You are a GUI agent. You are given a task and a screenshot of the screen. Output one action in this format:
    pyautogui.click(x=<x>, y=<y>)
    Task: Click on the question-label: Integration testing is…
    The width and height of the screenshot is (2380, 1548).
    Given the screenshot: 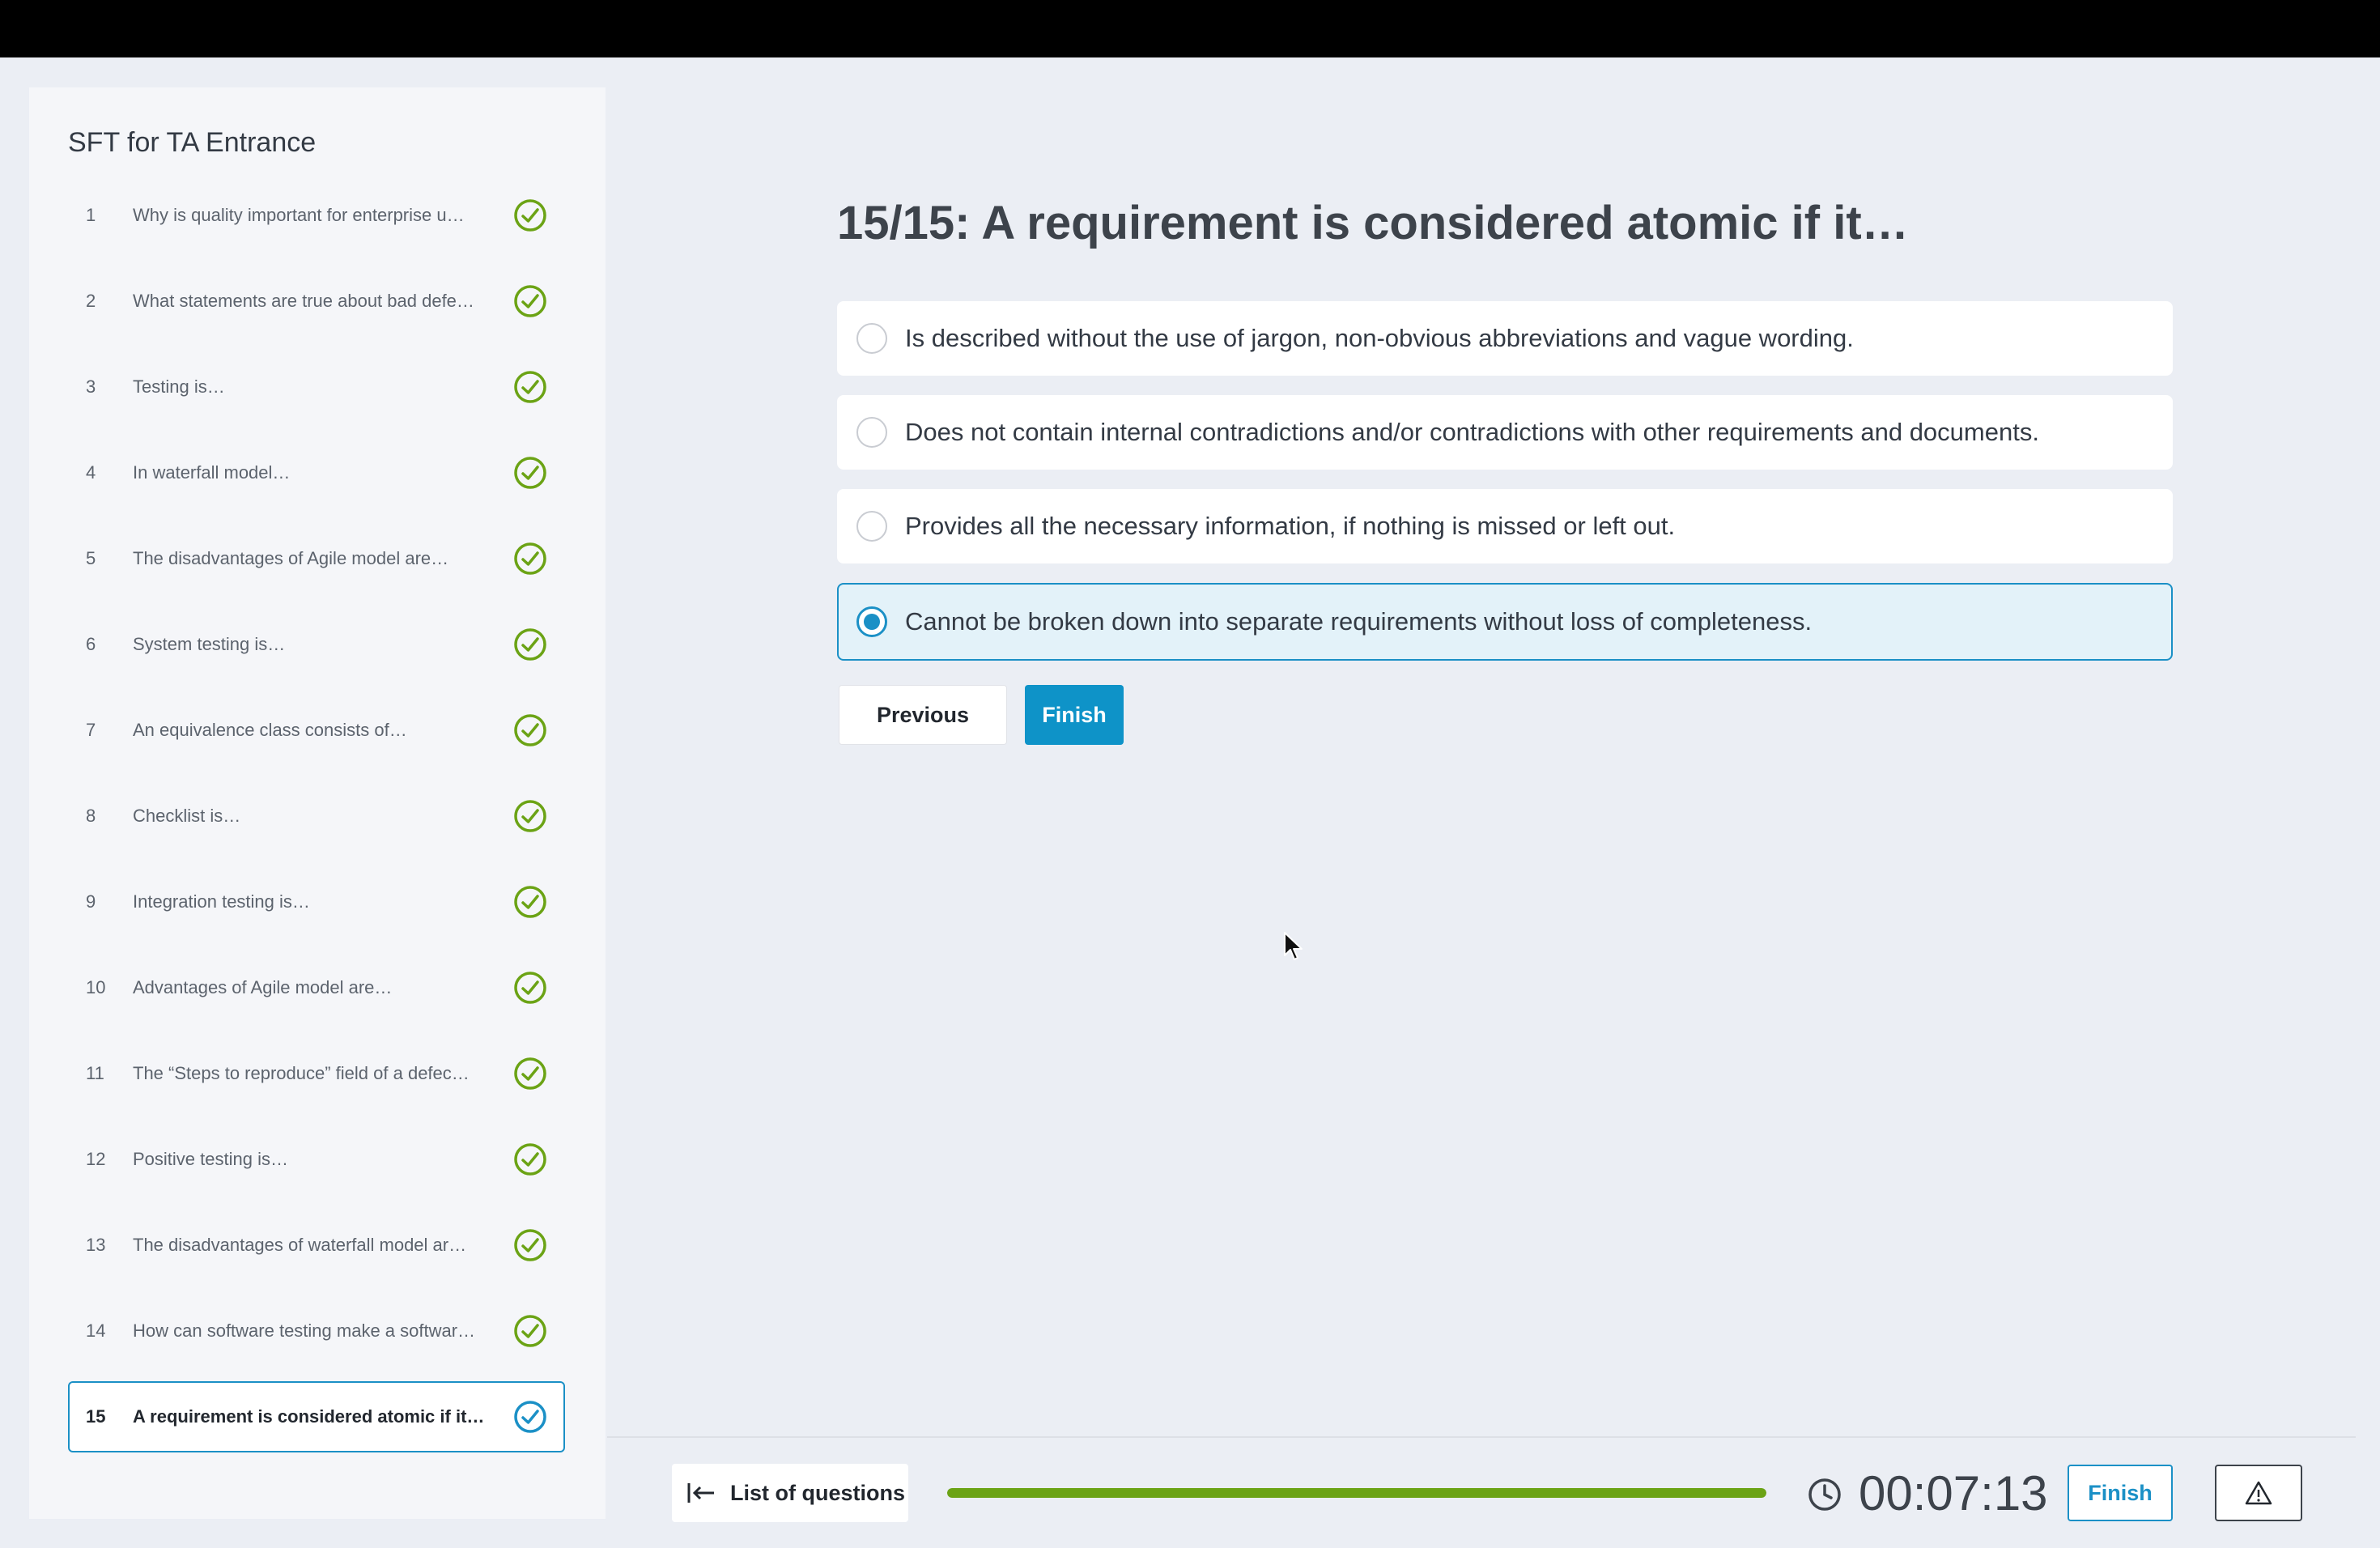 What is the action you would take?
    pyautogui.click(x=221, y=902)
    